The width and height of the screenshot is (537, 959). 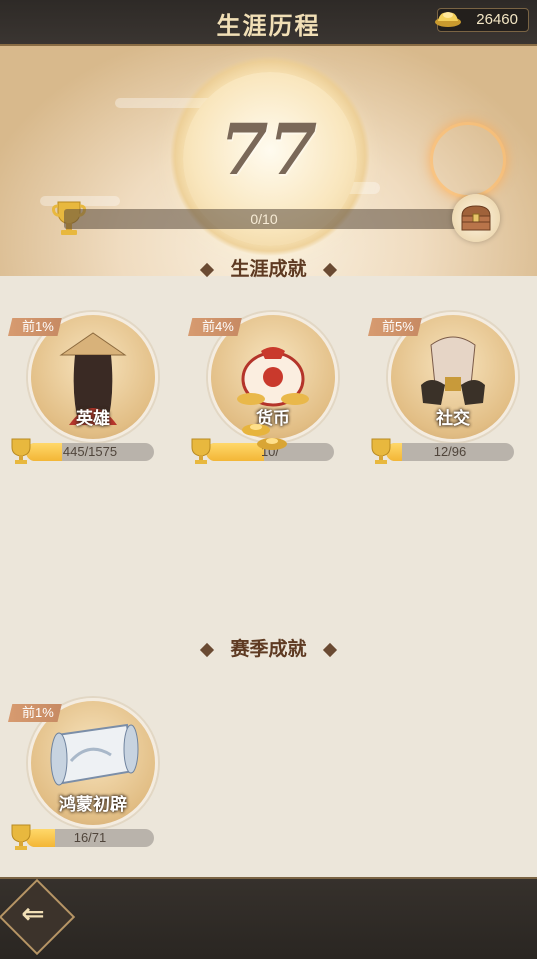 I want to click on card-progress-text: 12/96, so click(x=450, y=451).